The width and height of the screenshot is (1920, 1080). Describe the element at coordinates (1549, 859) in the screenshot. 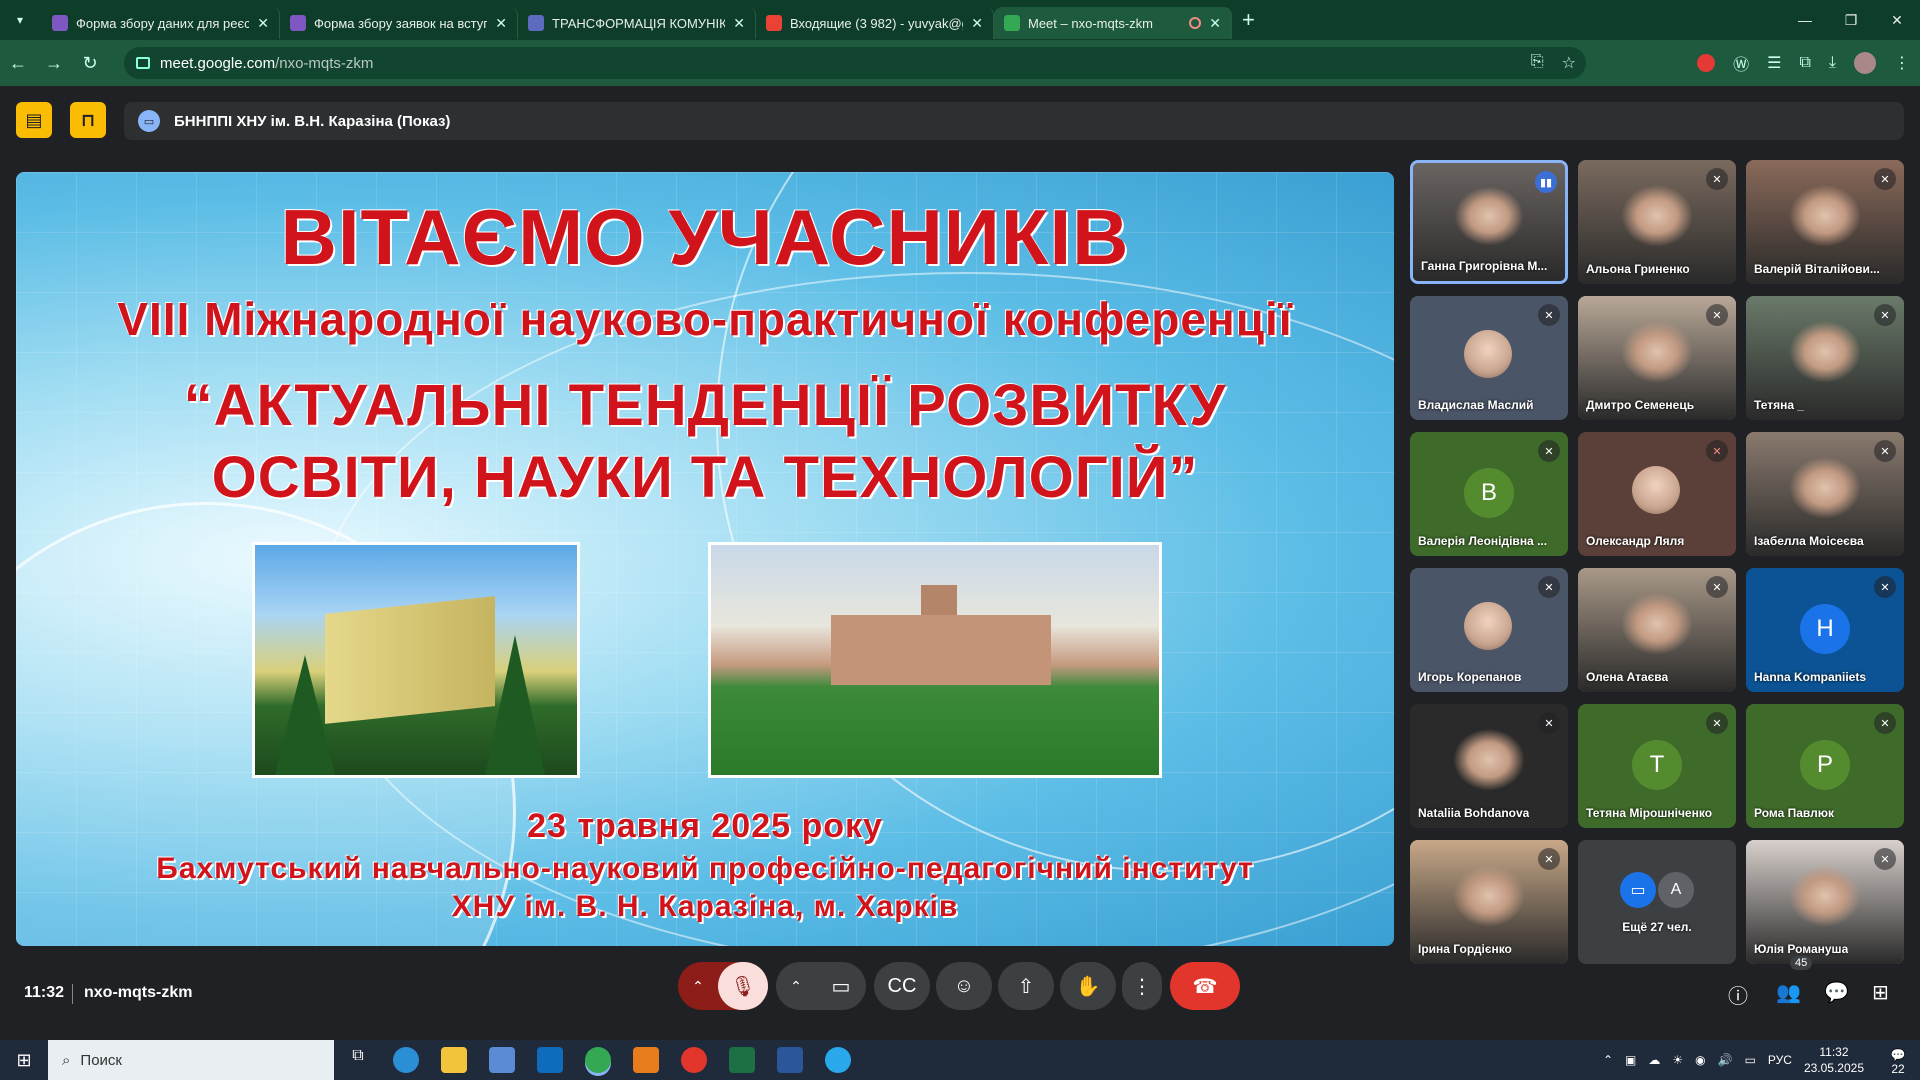

I see `mic-muted-icon: ✕` at that location.